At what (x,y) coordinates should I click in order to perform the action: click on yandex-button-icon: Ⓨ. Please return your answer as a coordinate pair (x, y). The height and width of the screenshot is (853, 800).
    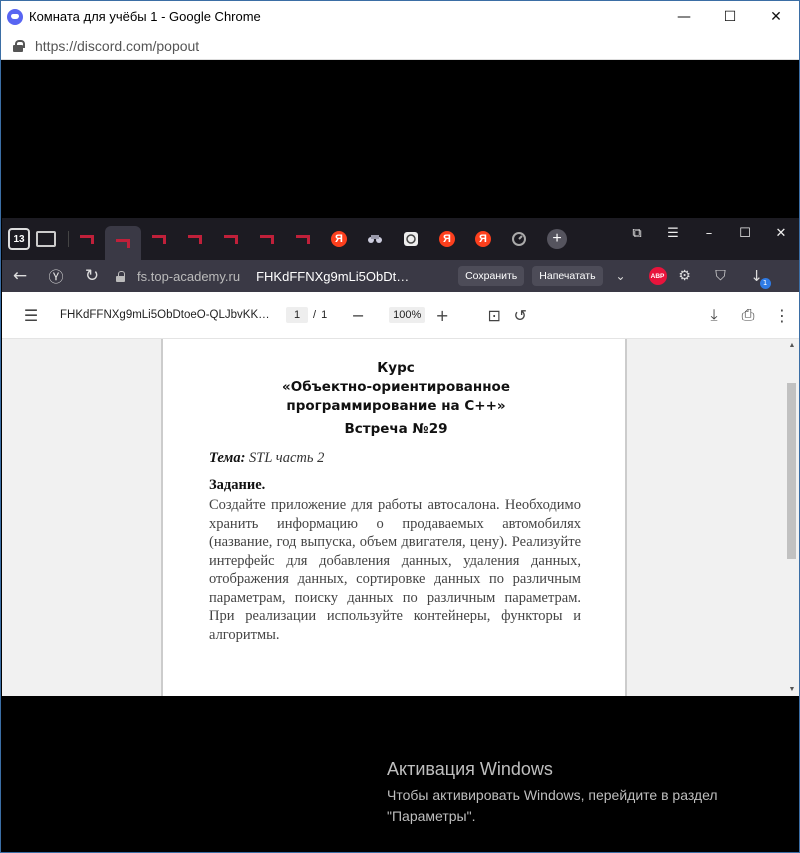
    Looking at the image, I should click on (56, 276).